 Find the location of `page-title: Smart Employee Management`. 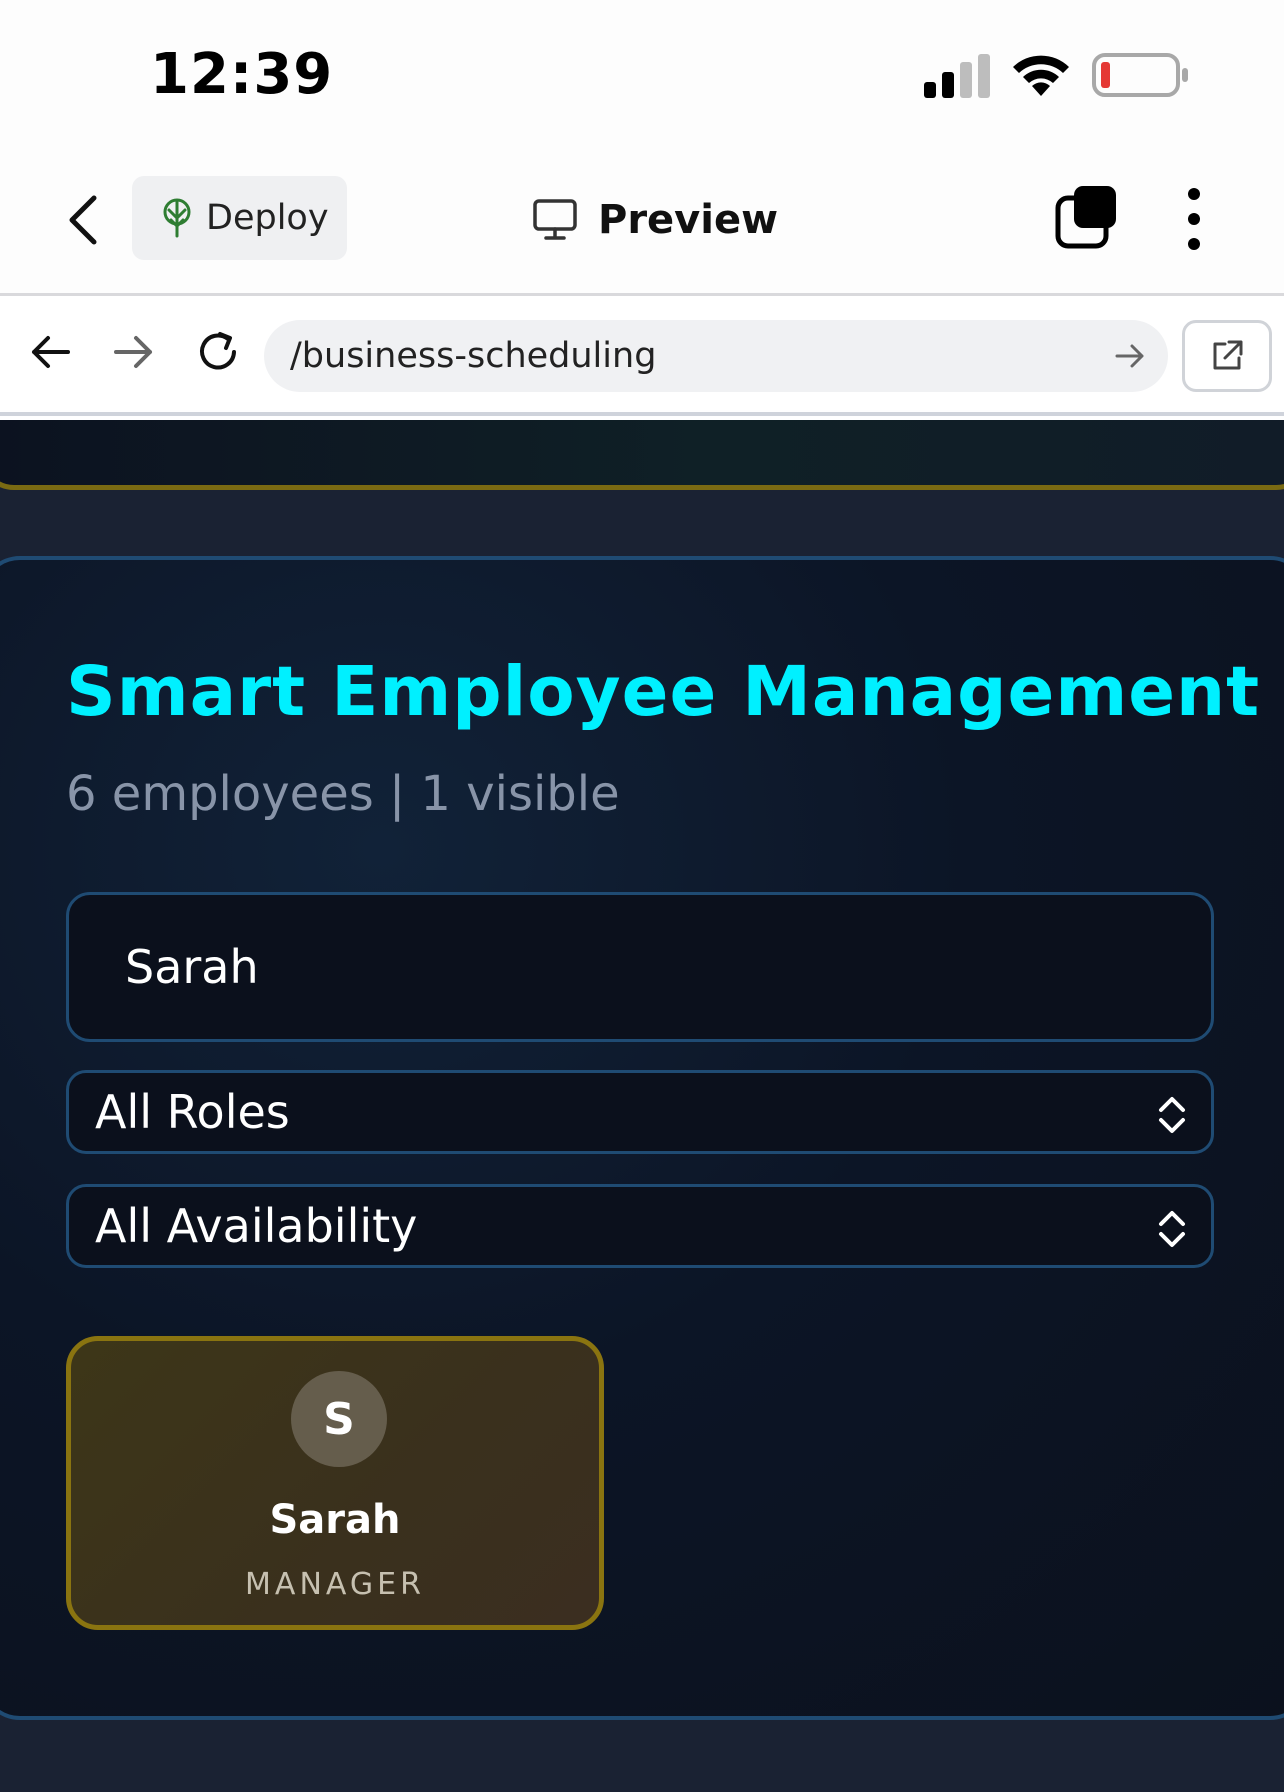

page-title: Smart Employee Management is located at coordinates (663, 692).